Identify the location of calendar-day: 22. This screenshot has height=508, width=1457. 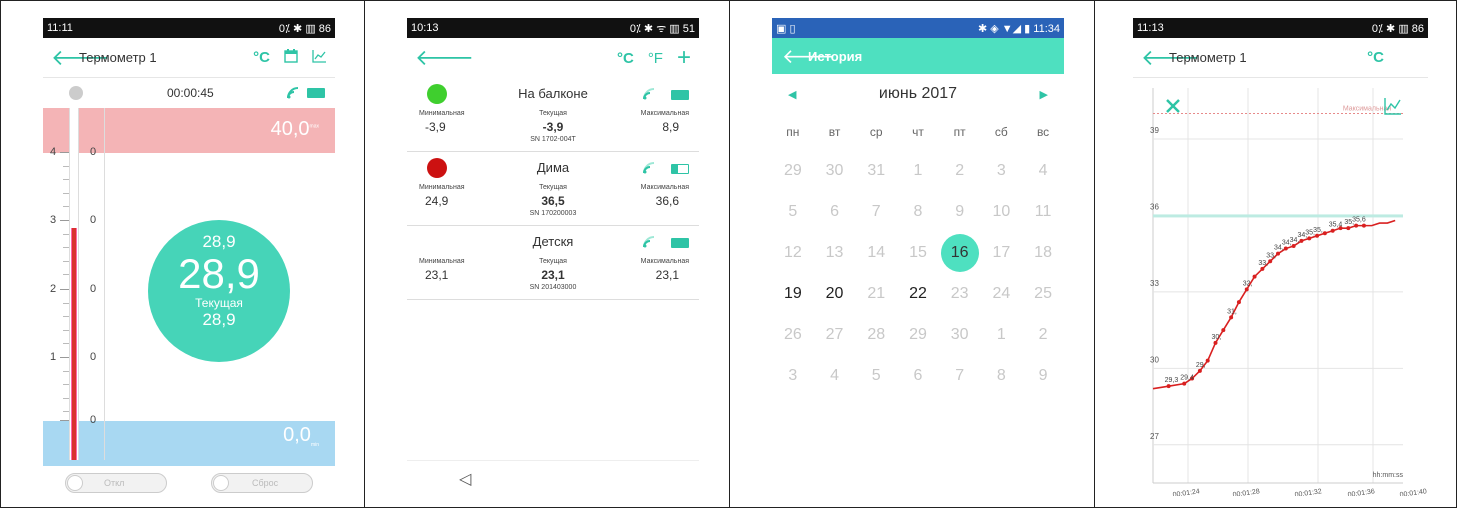
(918, 293).